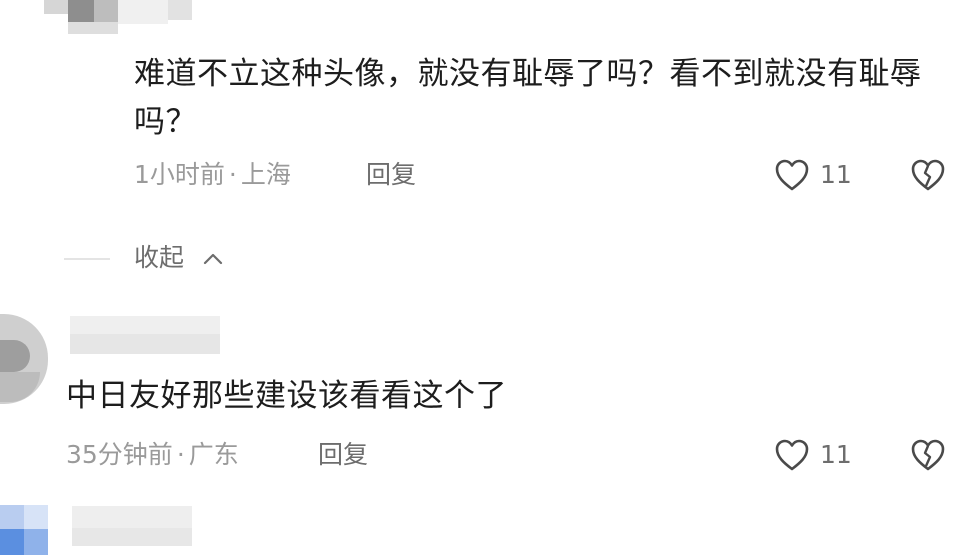 This screenshot has width=974, height=555. I want to click on blurred-username-top, so click(100, 18).